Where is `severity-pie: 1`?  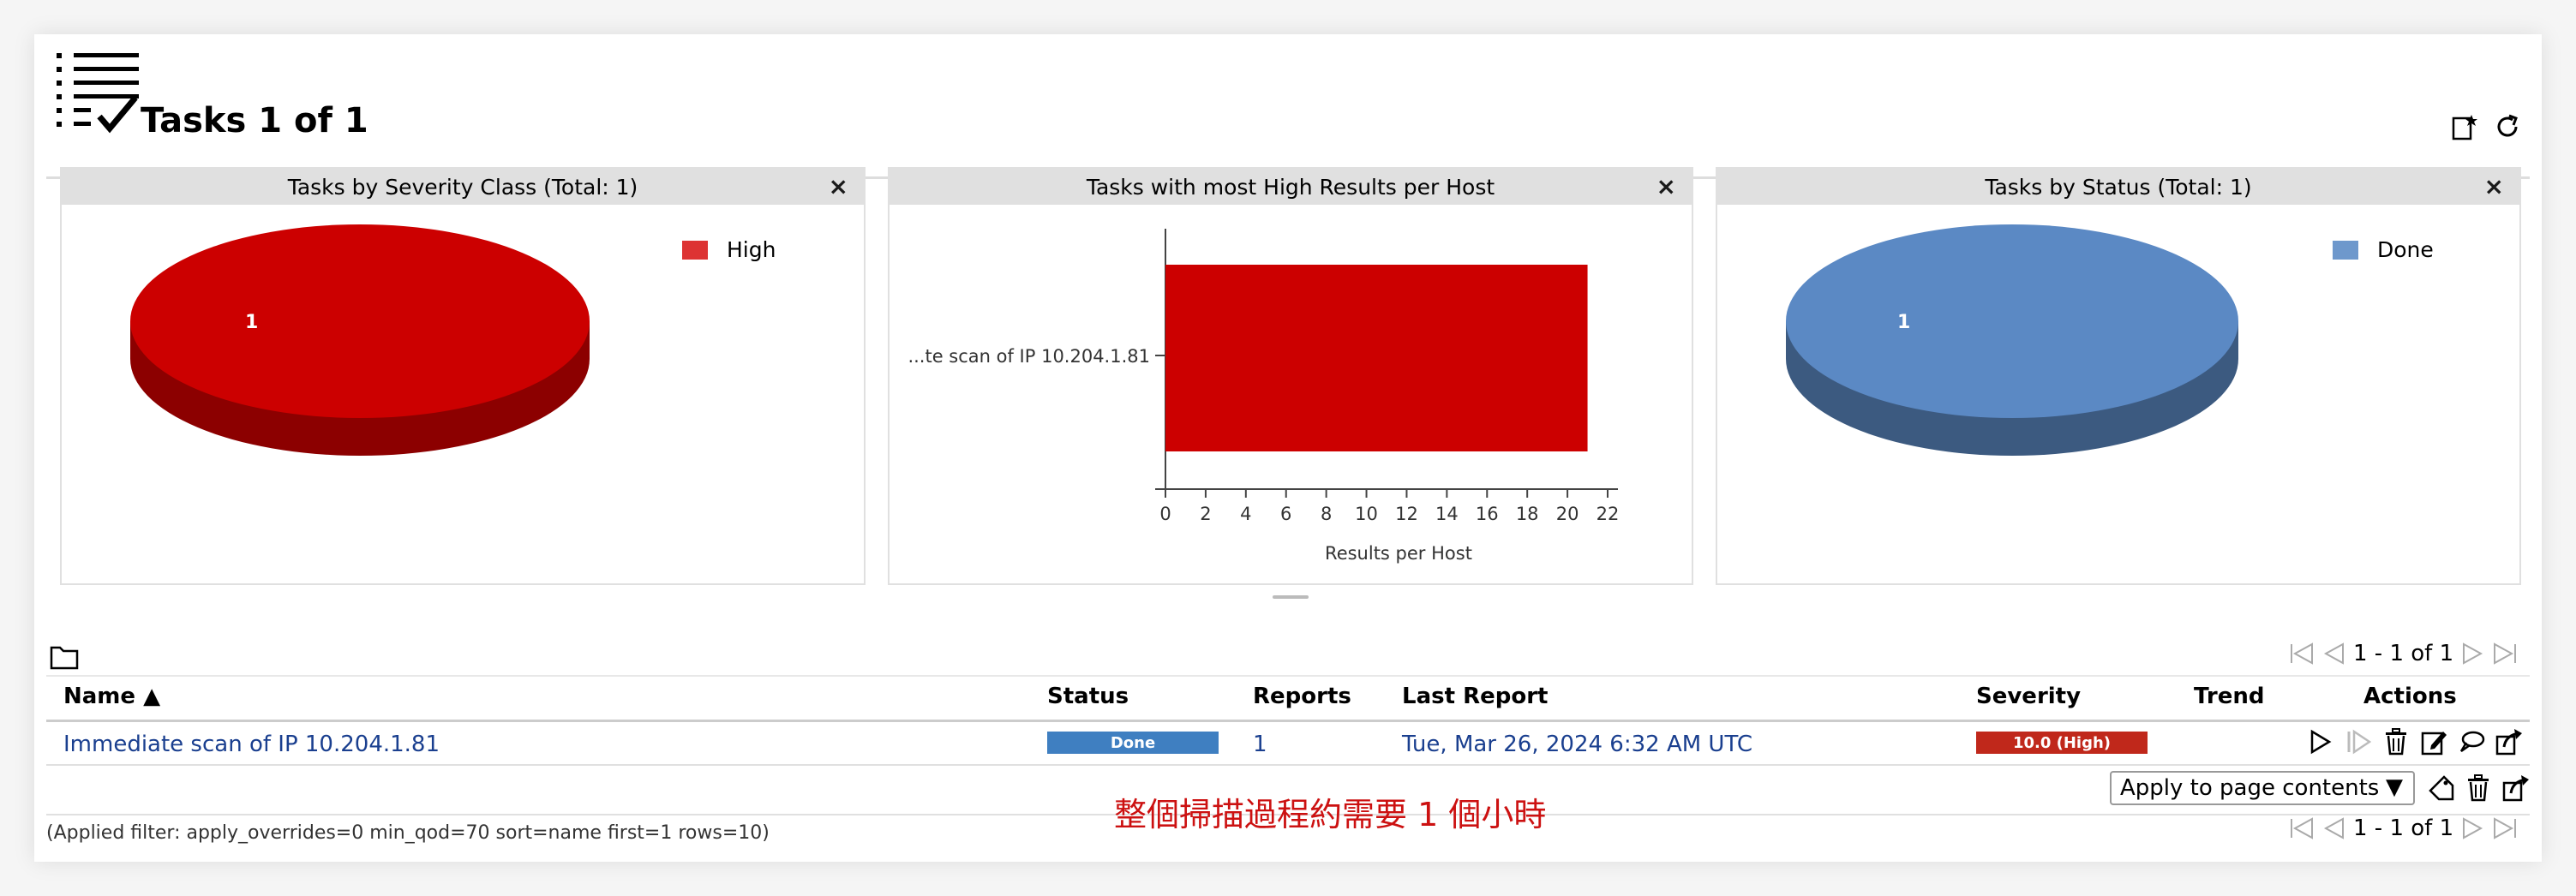
severity-pie: 1 is located at coordinates (360, 340).